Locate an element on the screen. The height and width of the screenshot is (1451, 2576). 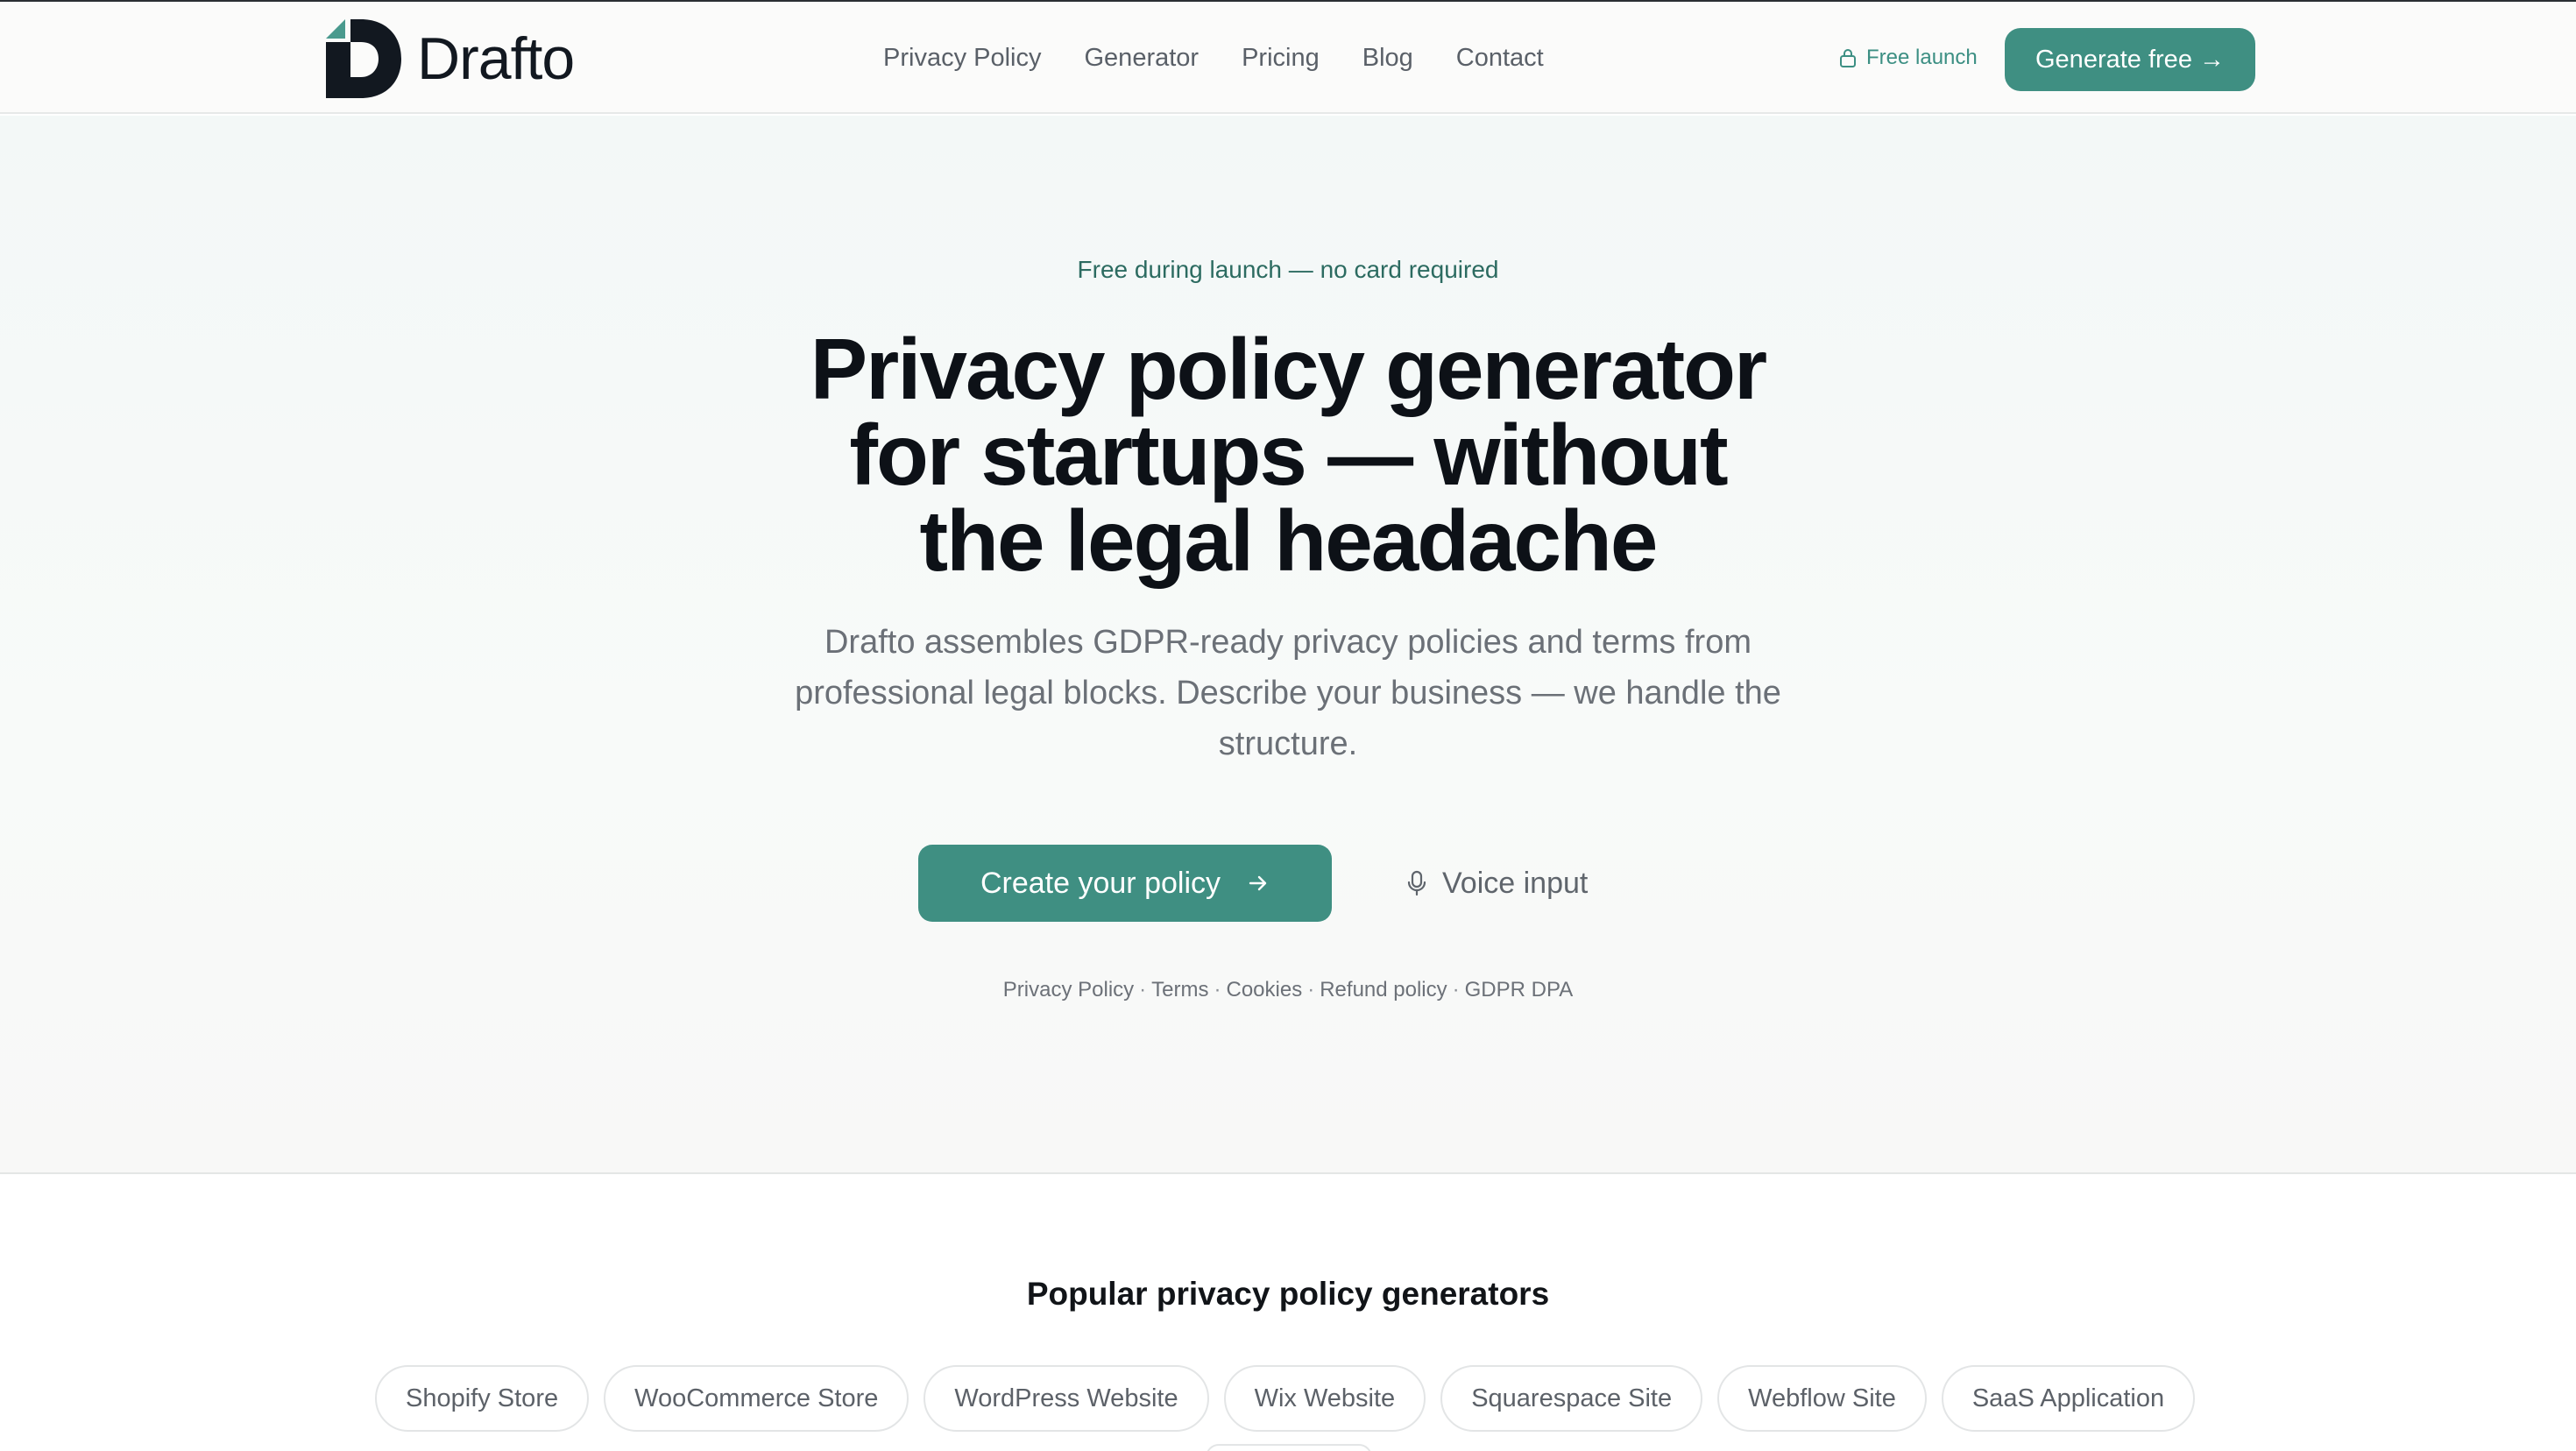
create-policy-button: Create your policy is located at coordinates (1125, 883).